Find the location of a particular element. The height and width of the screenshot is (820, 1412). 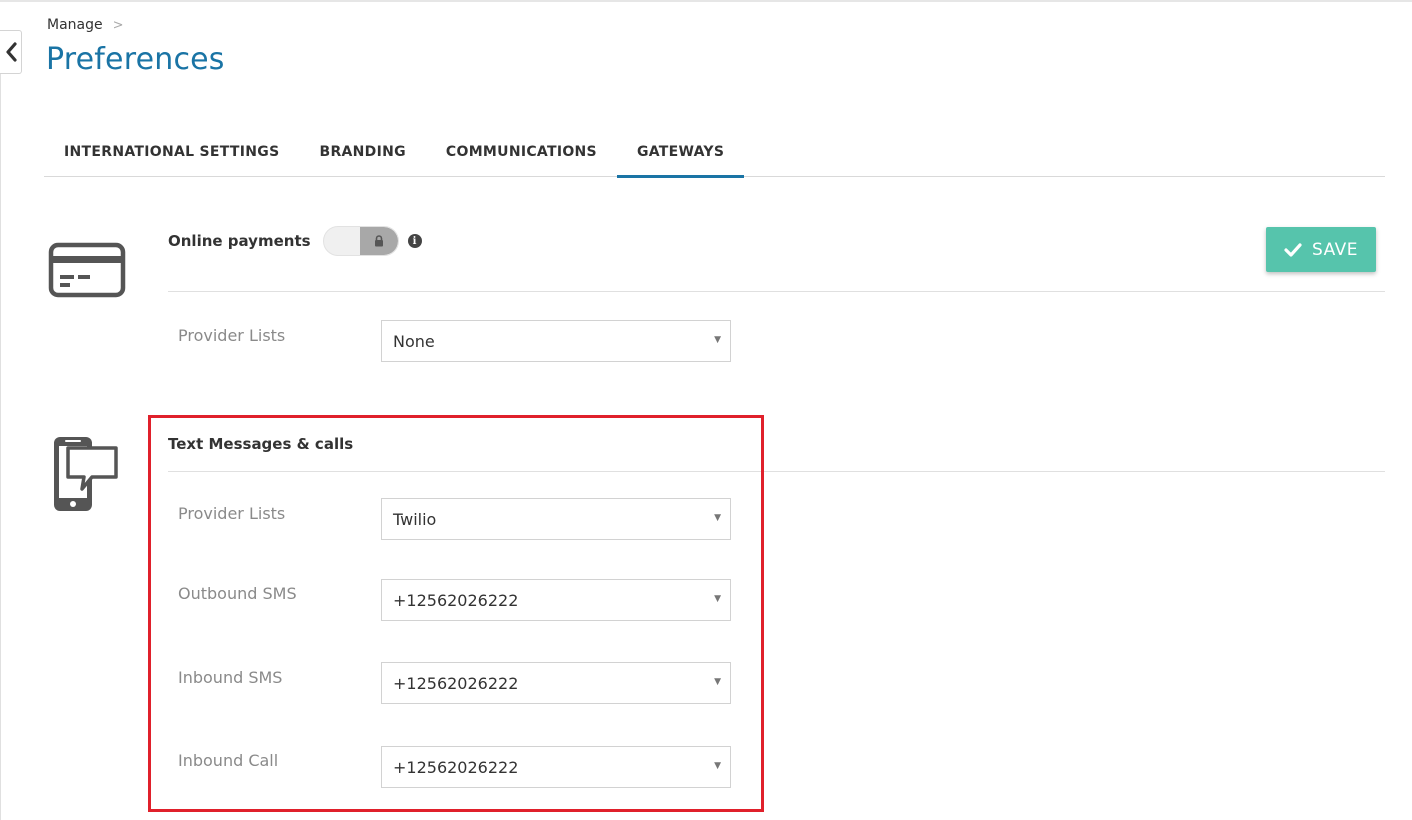

credit-card-icon is located at coordinates (87, 270).